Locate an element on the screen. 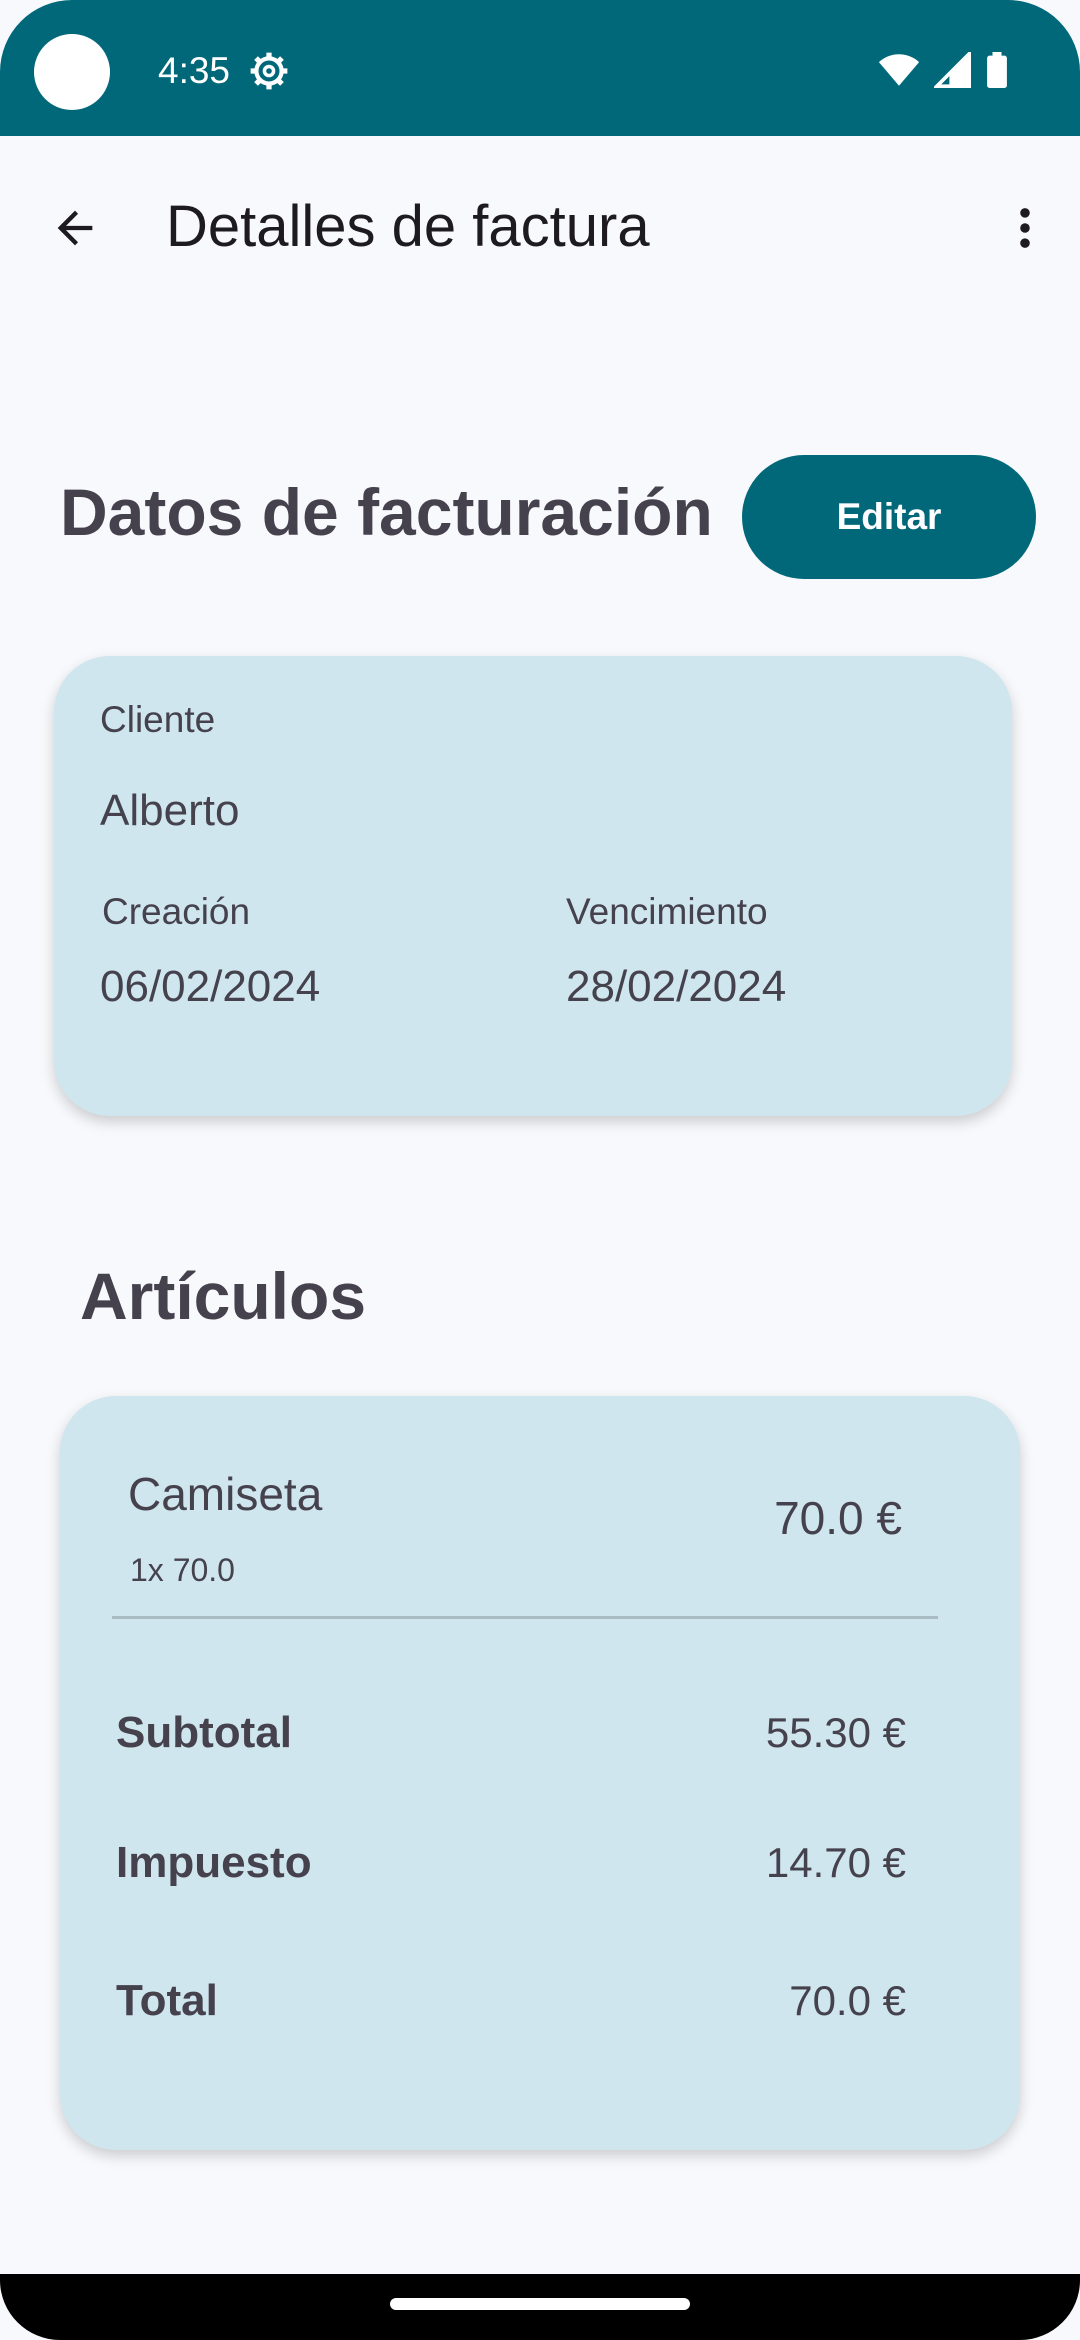  wifi-icon is located at coordinates (899, 70).